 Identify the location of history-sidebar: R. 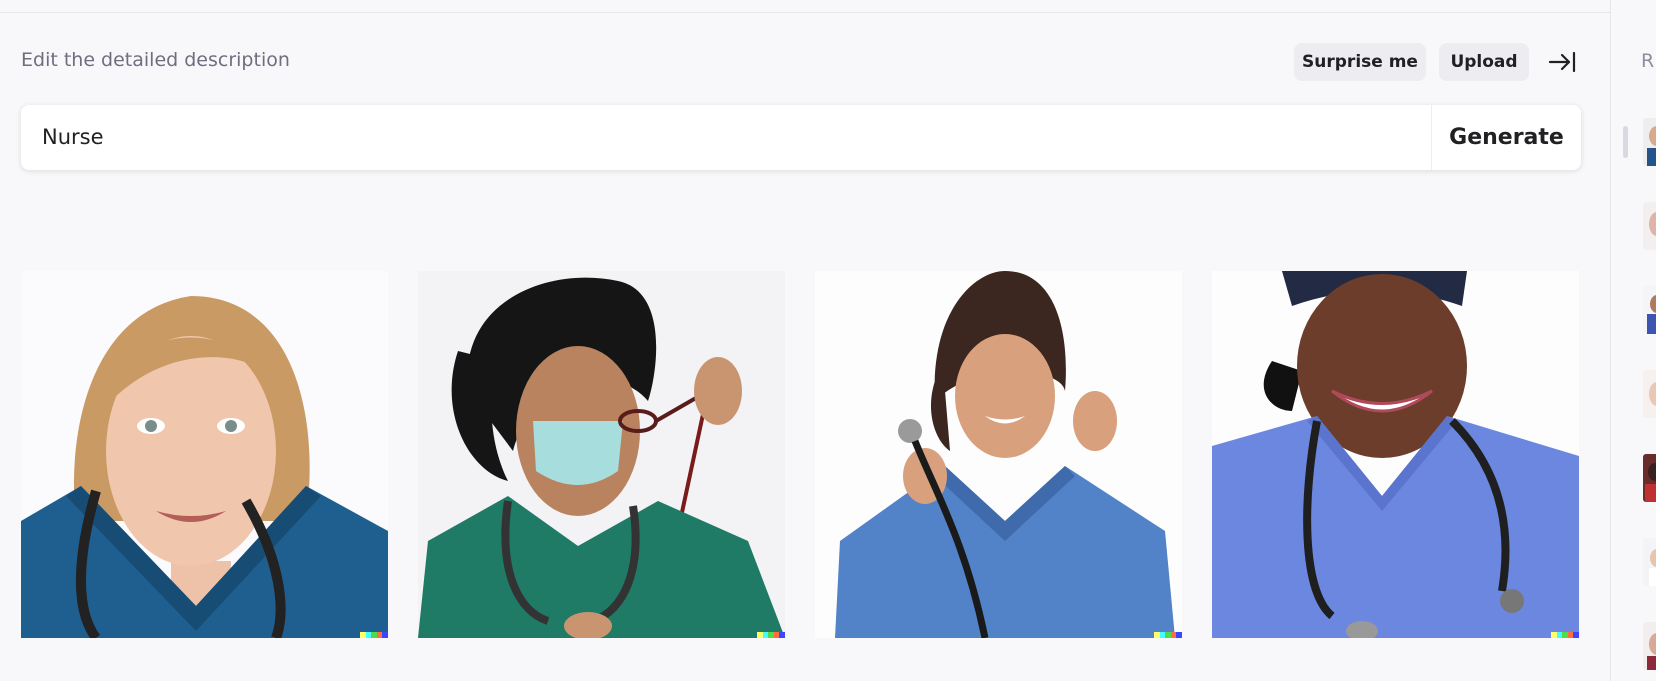
(1633, 340).